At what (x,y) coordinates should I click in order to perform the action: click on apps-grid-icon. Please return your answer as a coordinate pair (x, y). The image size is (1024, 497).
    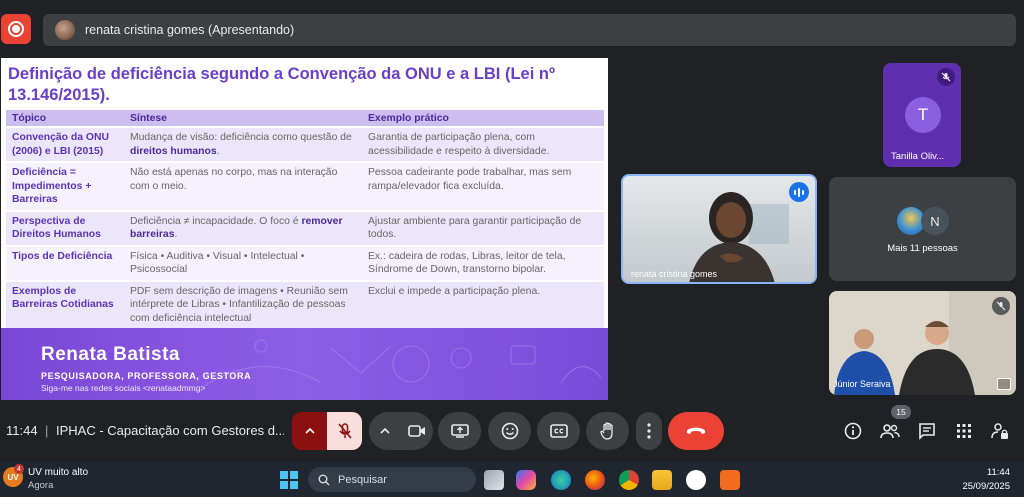
    Looking at the image, I should click on (964, 431).